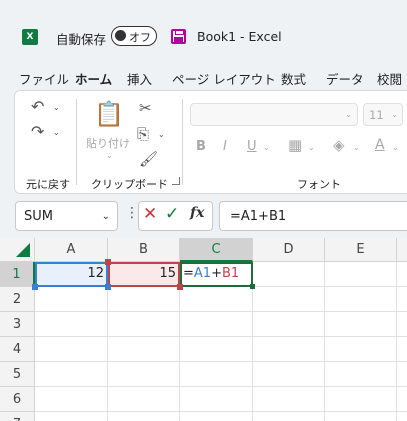  Describe the element at coordinates (144, 299) in the screenshot. I see `cell-b2` at that location.